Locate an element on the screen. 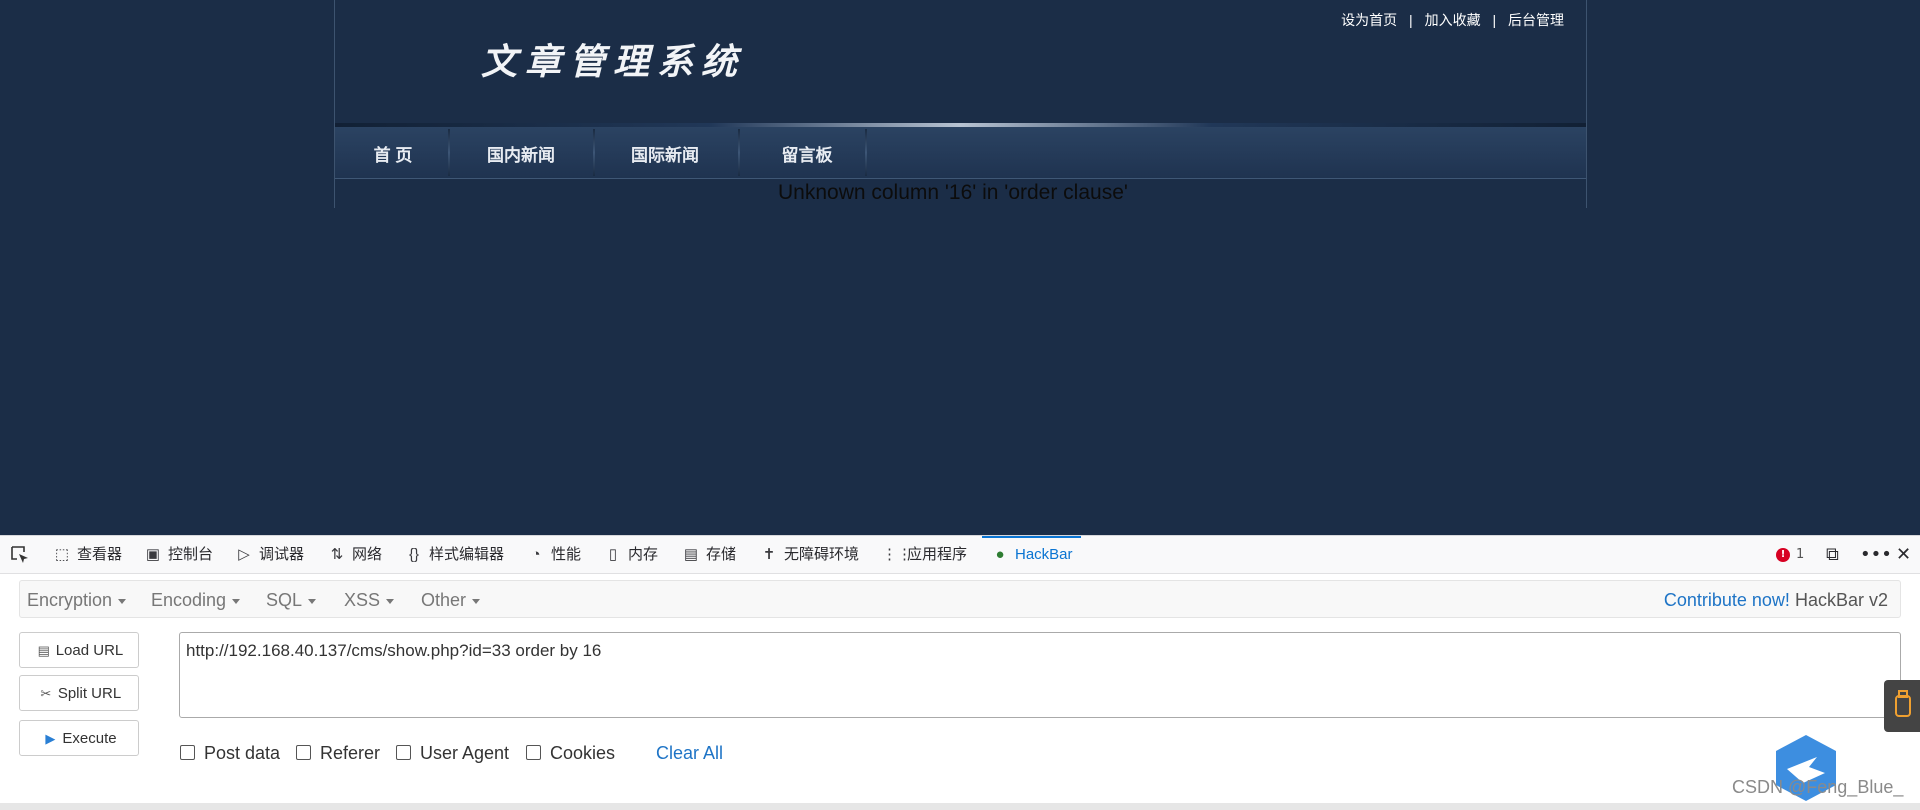 The height and width of the screenshot is (810, 1920). side-extension-tab is located at coordinates (1902, 706).